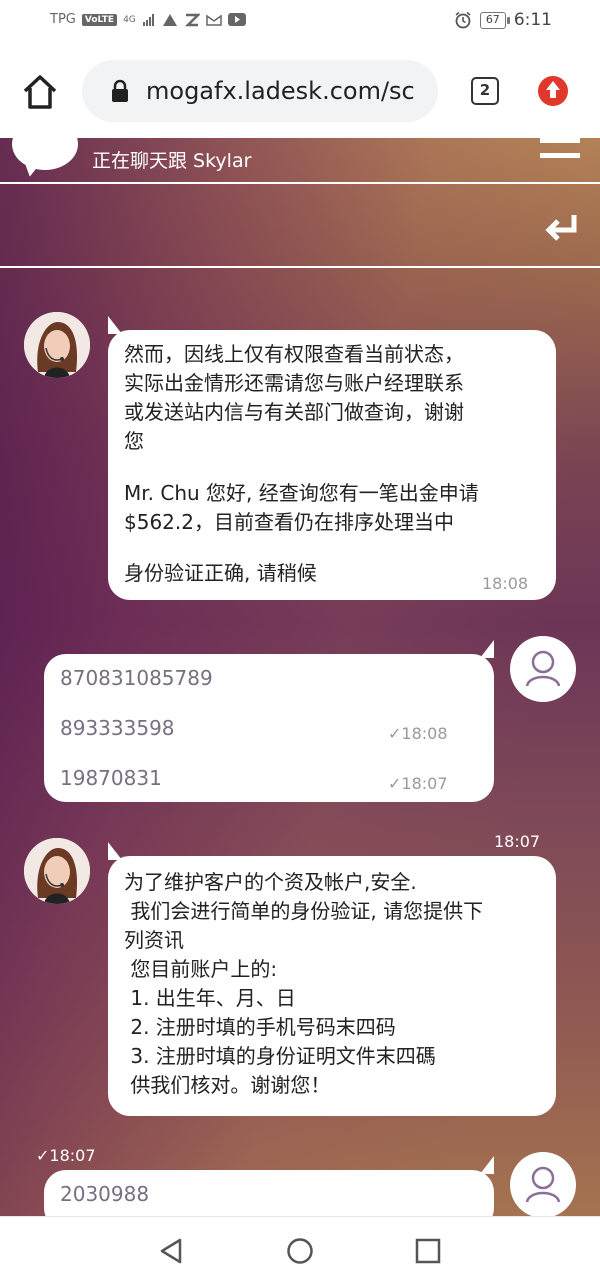  Describe the element at coordinates (227, 1085) in the screenshot. I see `message-line: 供我们核对。谢谢您！` at that location.